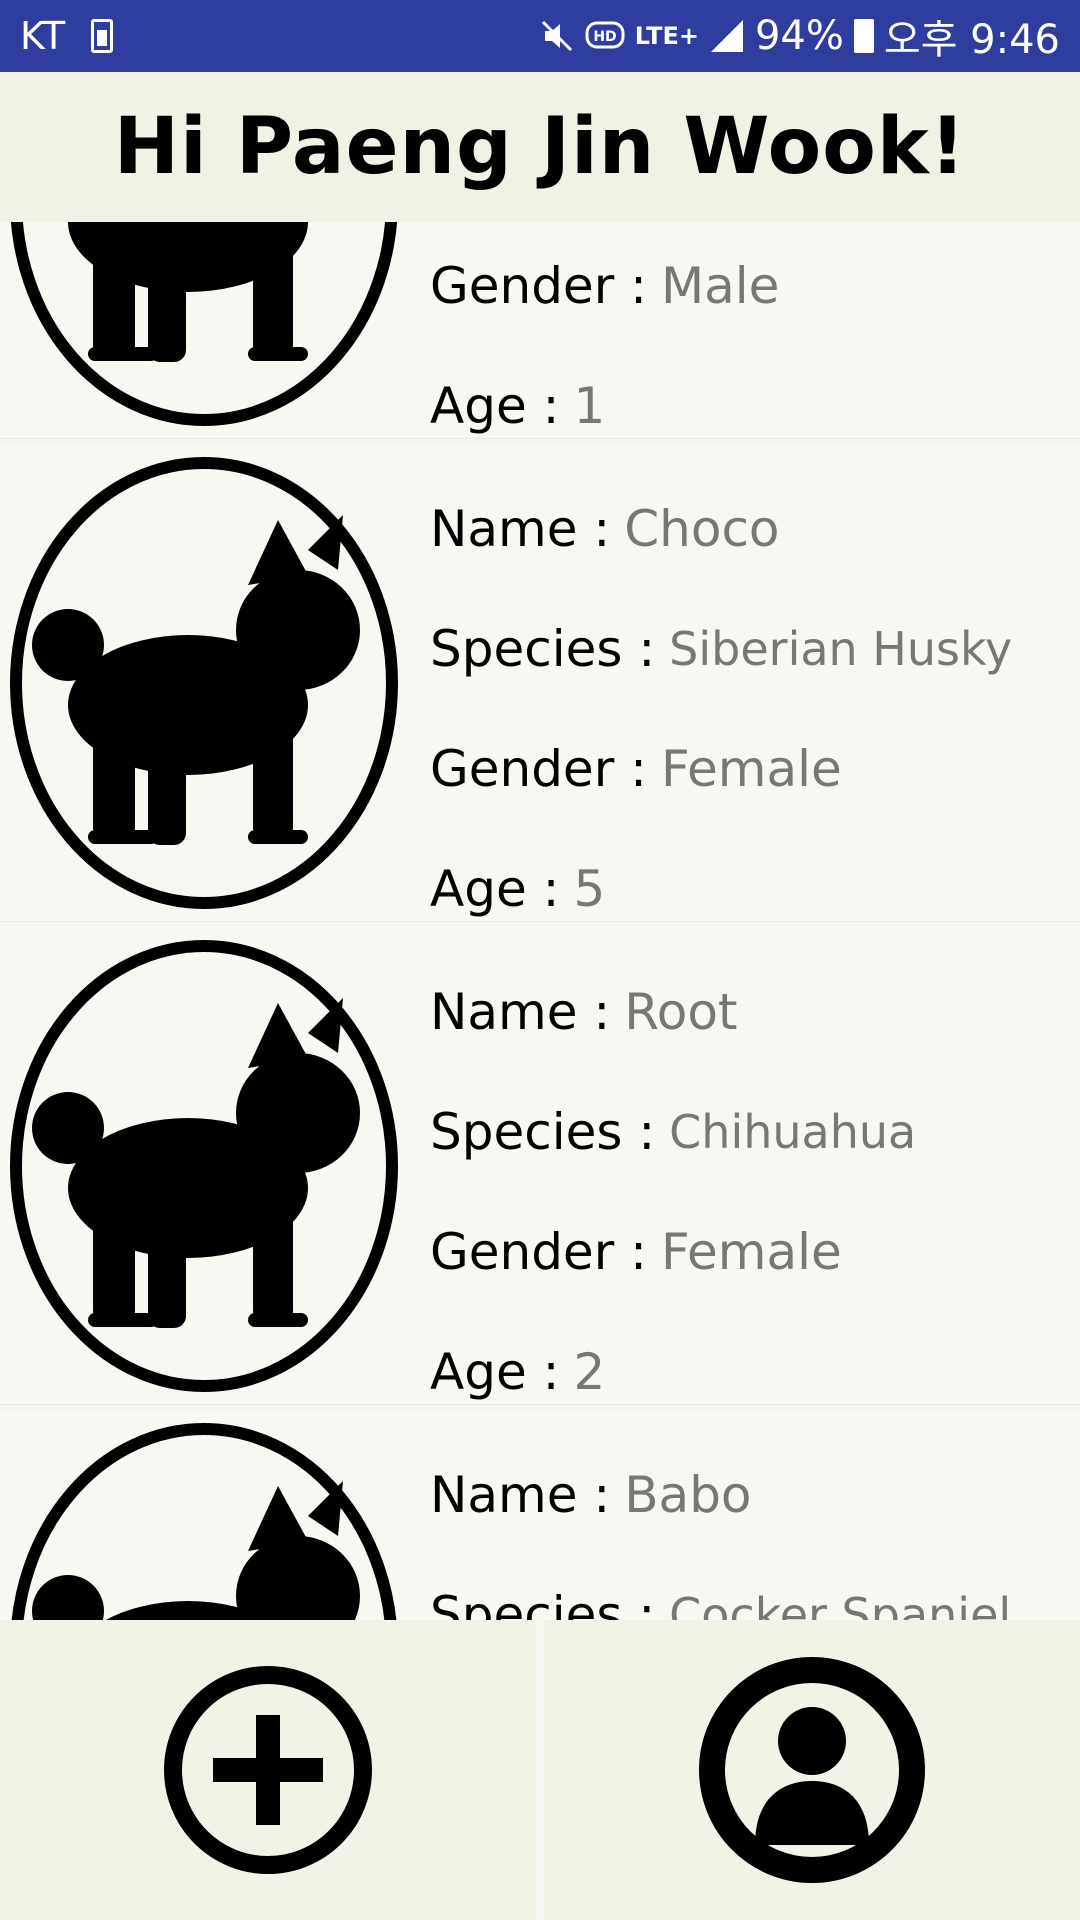  Describe the element at coordinates (702, 529) in the screenshot. I see `pet-name: Choco` at that location.